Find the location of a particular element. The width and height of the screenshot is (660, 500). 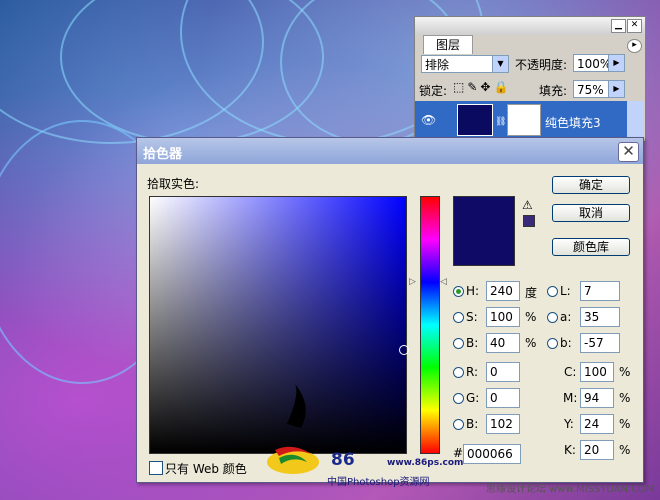

dialog-title: 拾色器 is located at coordinates (163, 154).